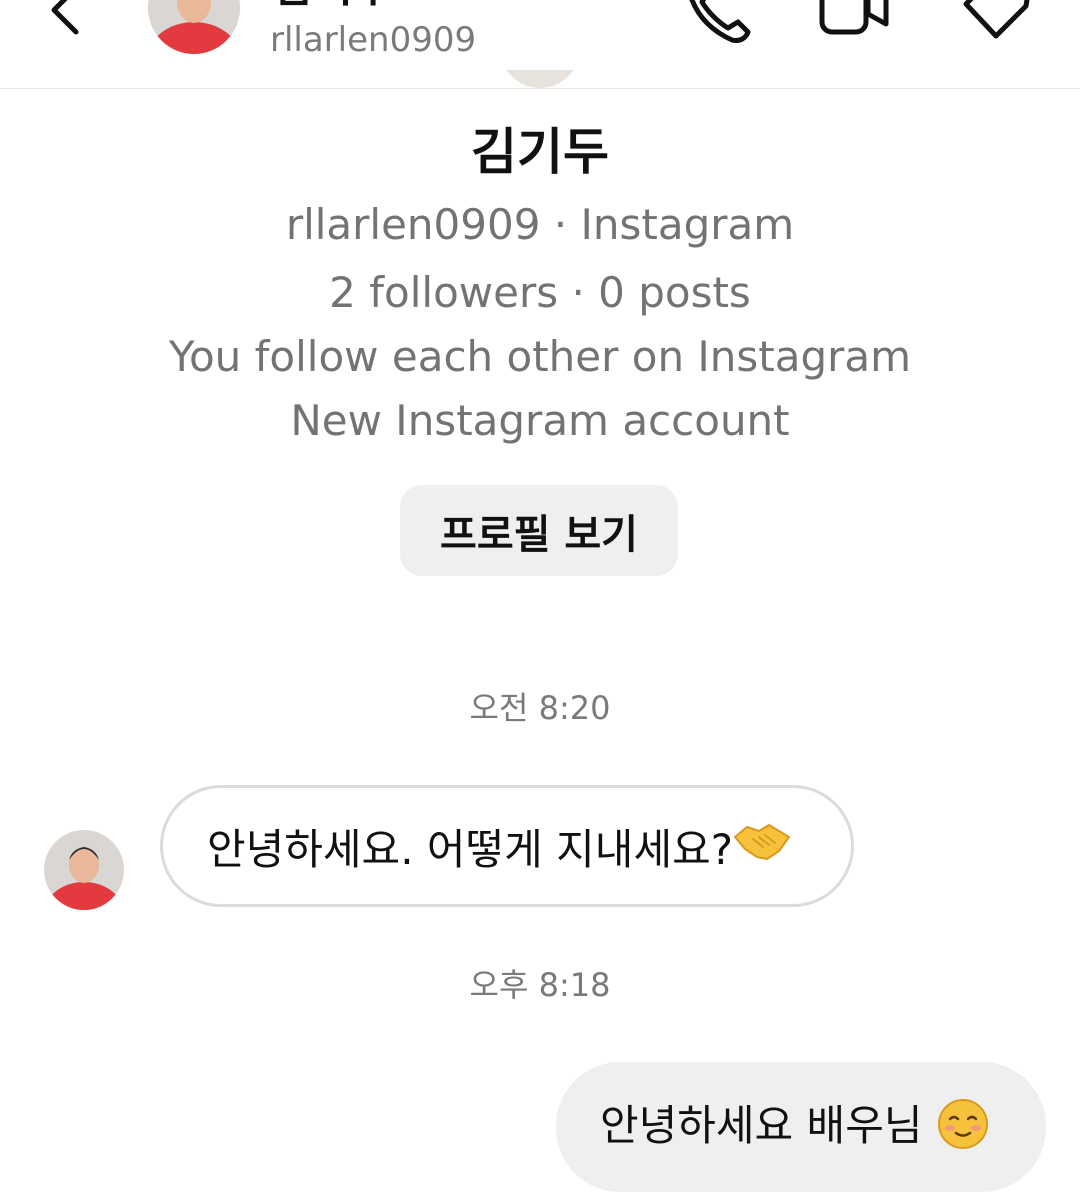 The height and width of the screenshot is (1192, 1080). What do you see at coordinates (373, 40) in the screenshot?
I see `header-username: rllarlen0909` at bounding box center [373, 40].